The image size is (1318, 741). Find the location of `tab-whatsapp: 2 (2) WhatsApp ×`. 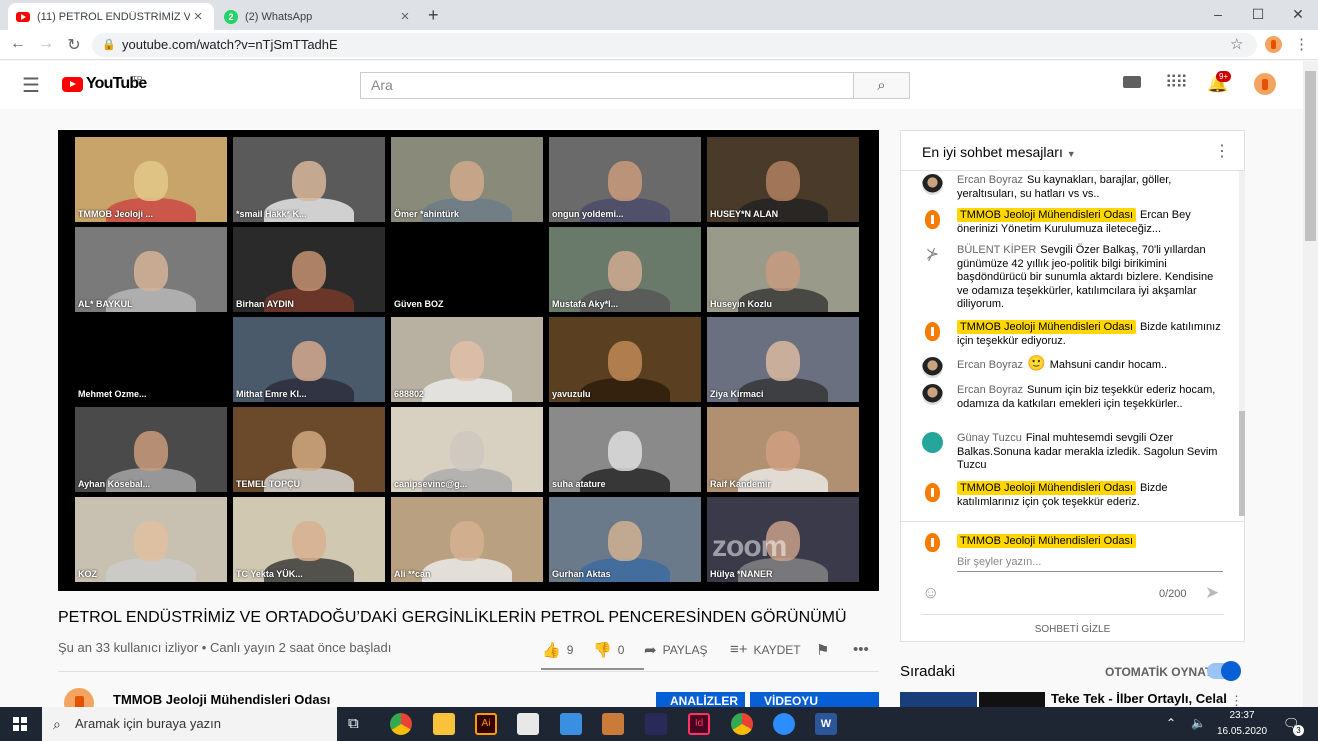

tab-whatsapp: 2 (2) WhatsApp × is located at coordinates (318, 16).